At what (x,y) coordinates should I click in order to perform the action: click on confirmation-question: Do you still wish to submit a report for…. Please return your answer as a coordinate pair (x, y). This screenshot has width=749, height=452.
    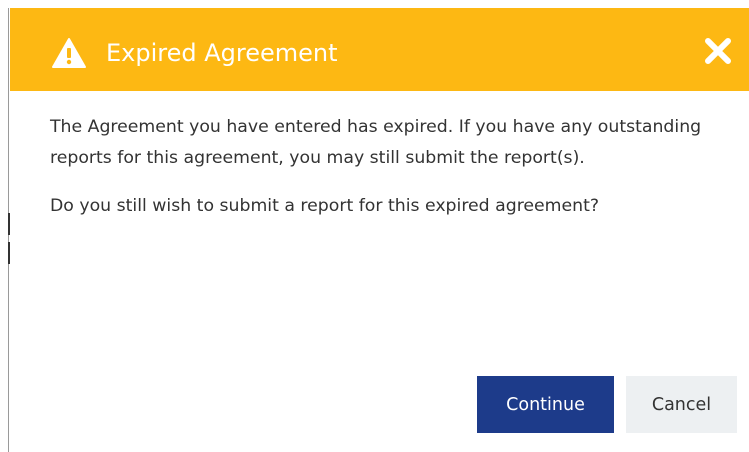
    Looking at the image, I should click on (325, 206).